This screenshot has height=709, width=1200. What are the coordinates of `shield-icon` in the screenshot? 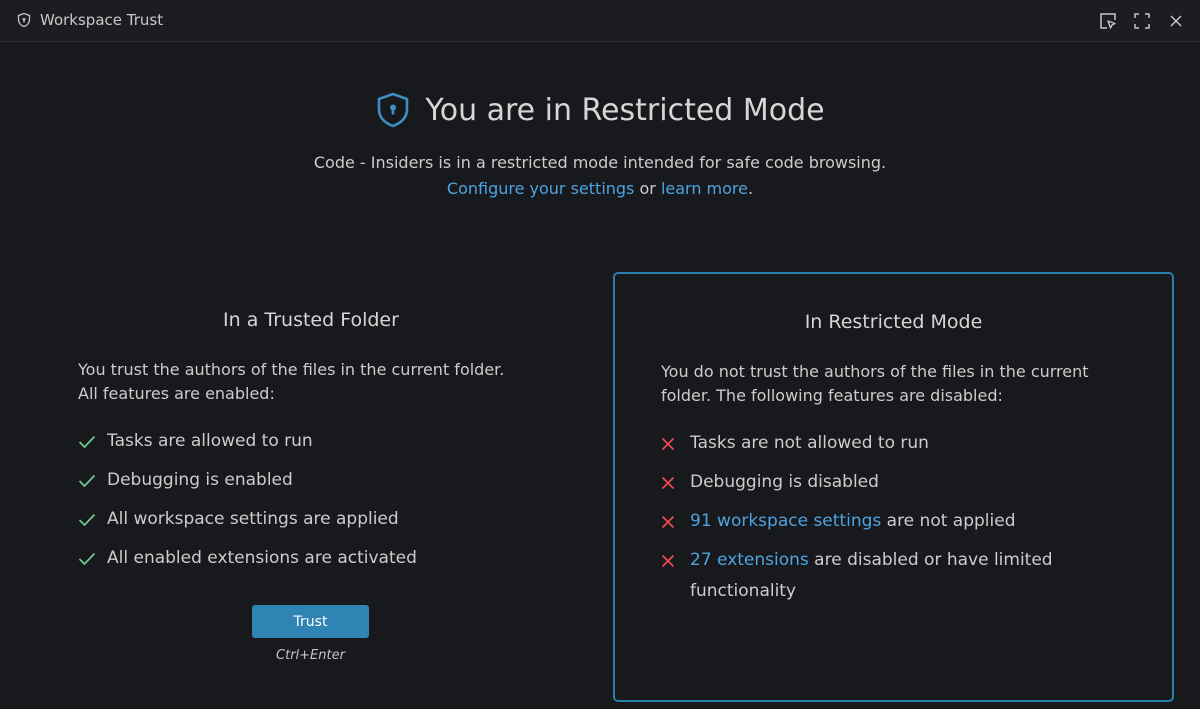 It's located at (24, 20).